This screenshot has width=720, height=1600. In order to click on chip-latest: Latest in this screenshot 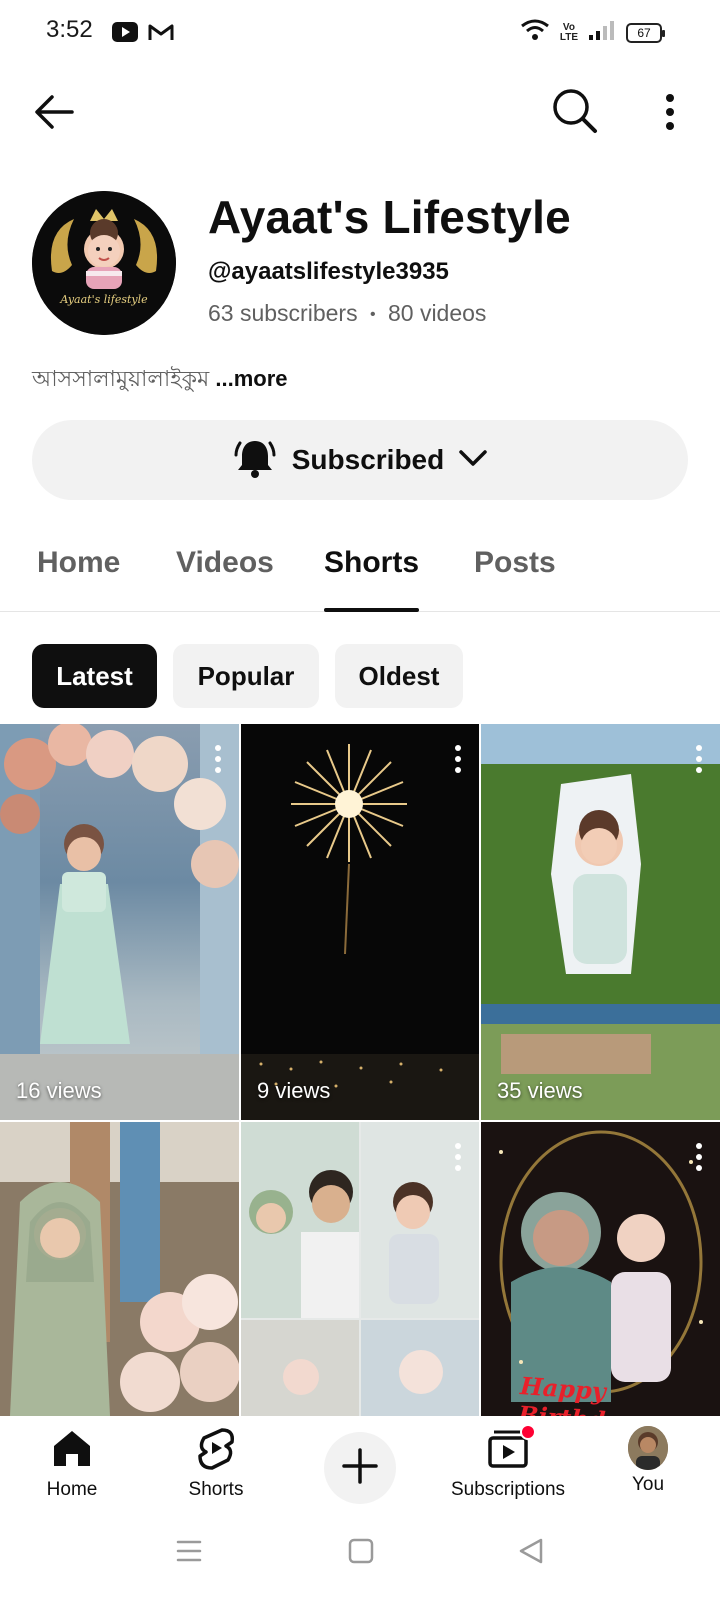, I will do `click(94, 676)`.